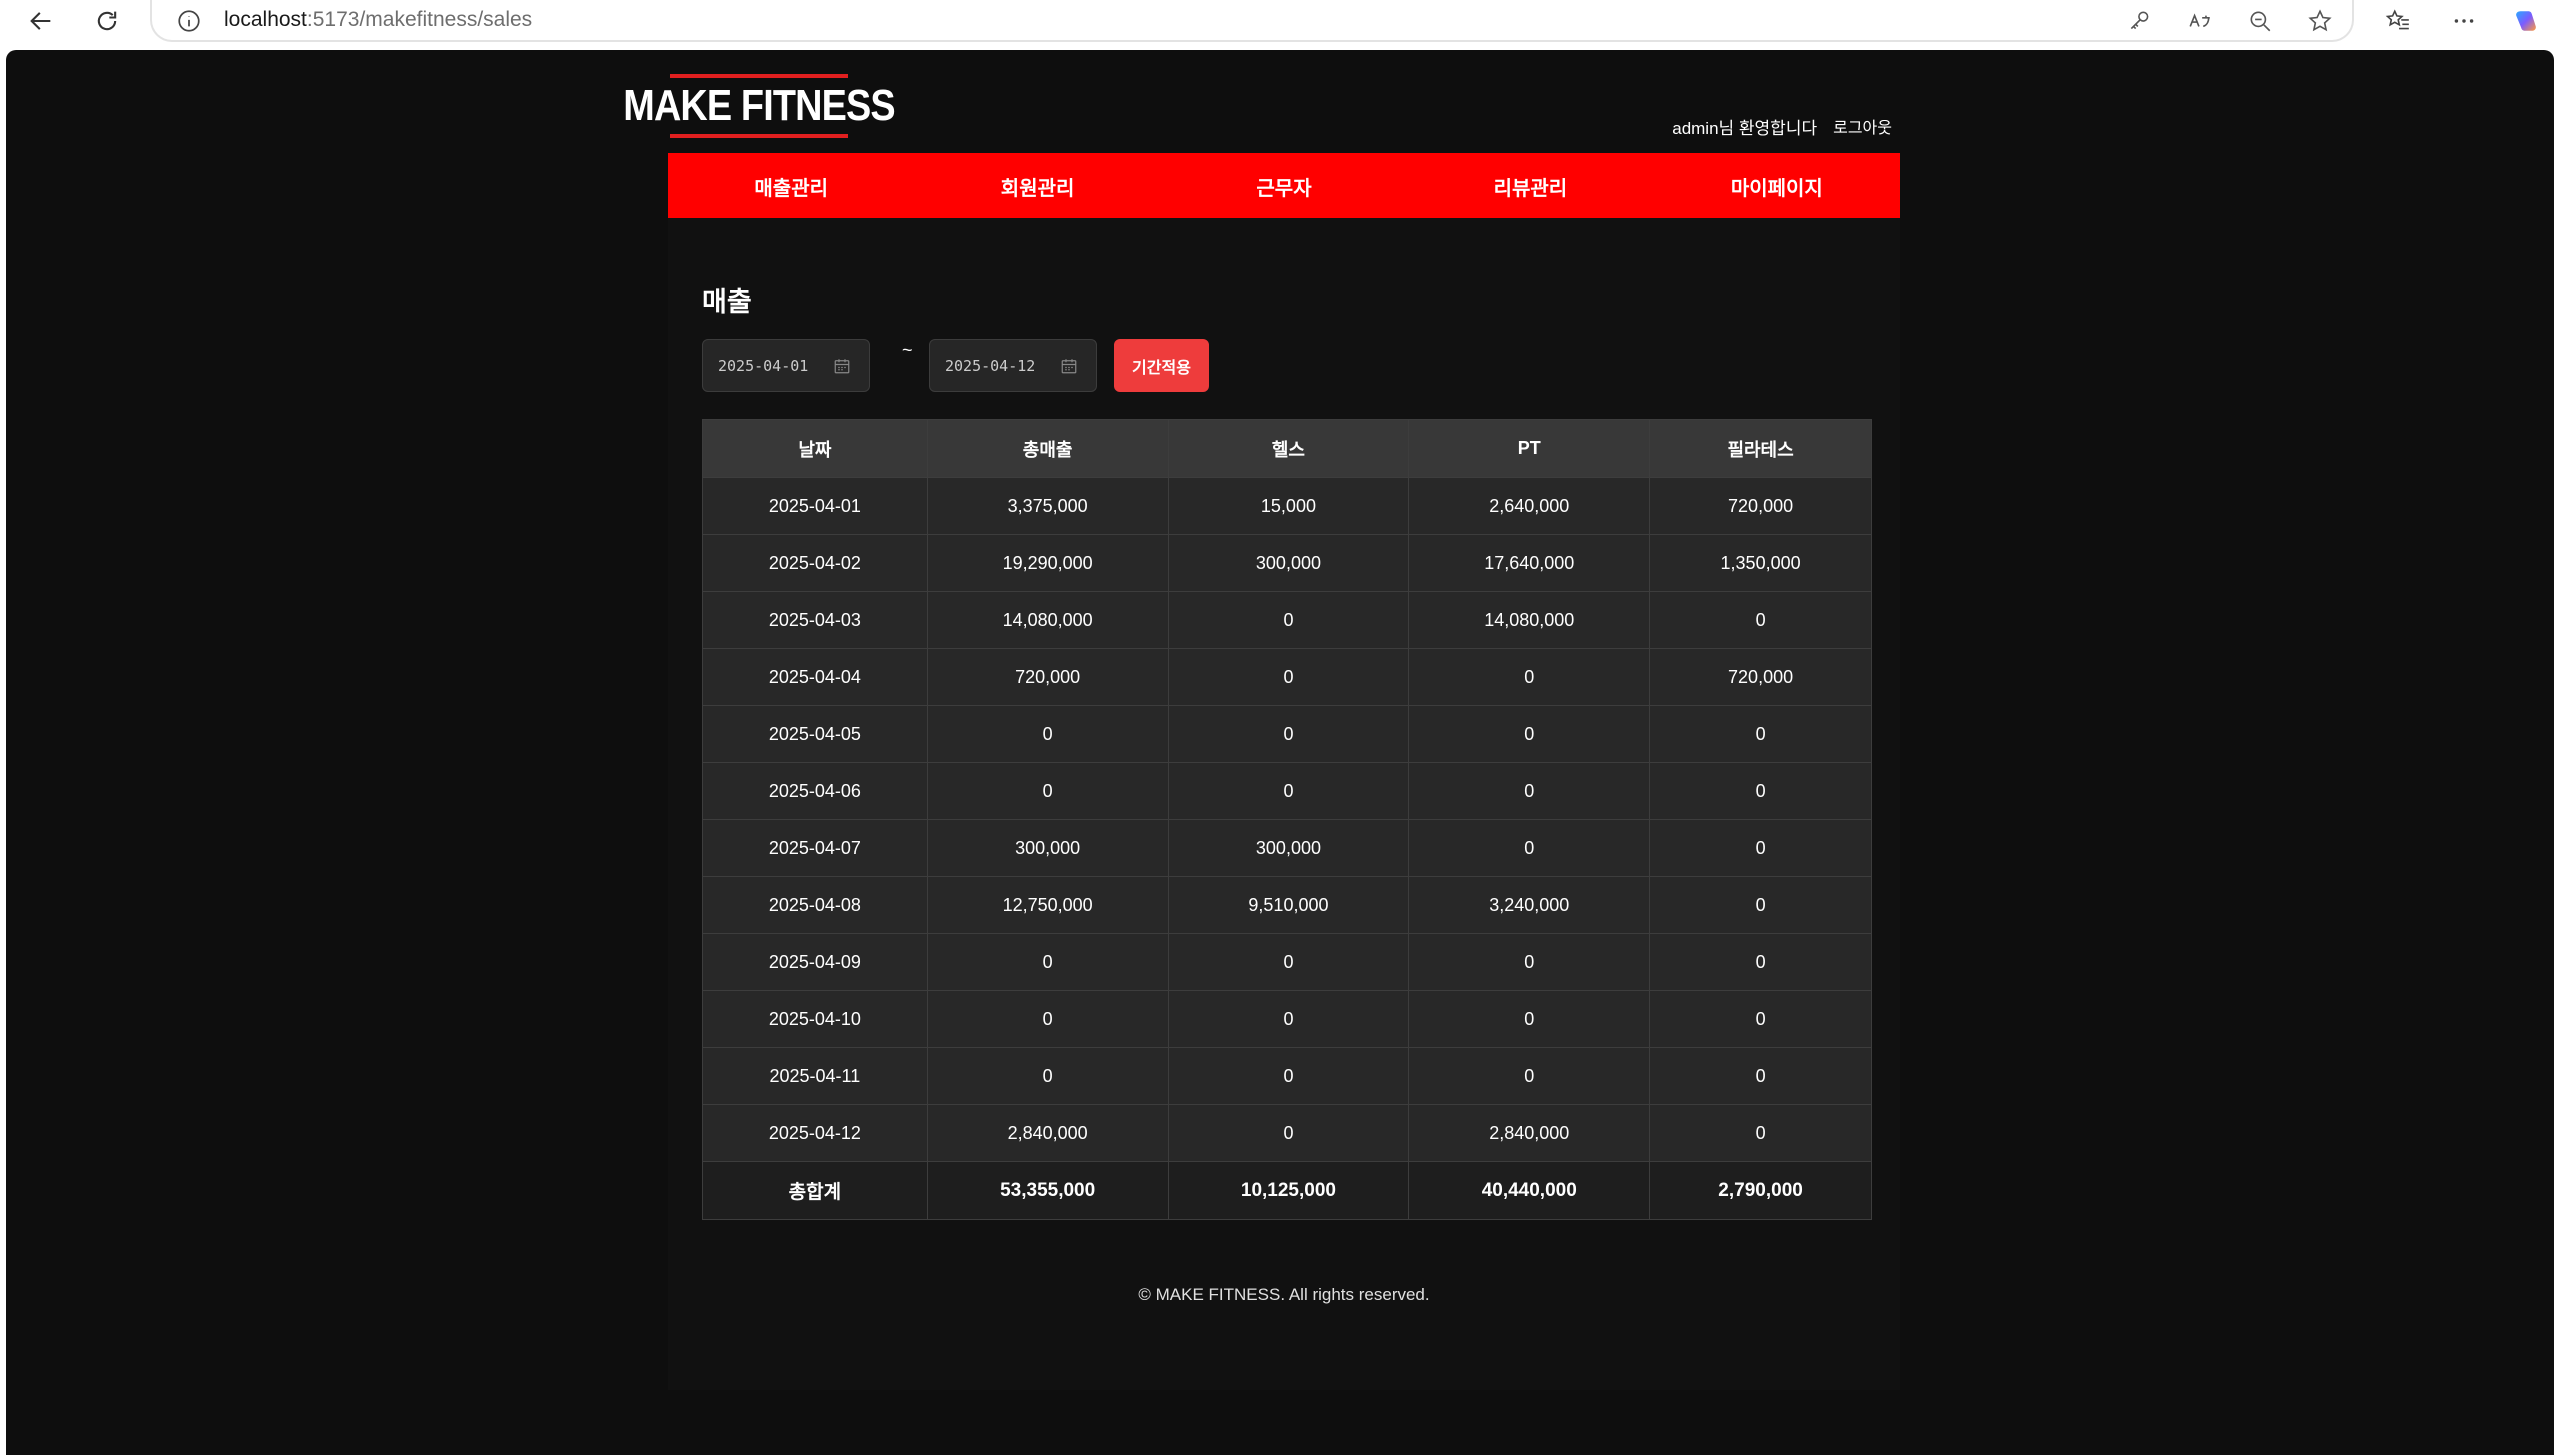 This screenshot has width=2559, height=1455. I want to click on logout-link: 로그아웃, so click(1862, 126).